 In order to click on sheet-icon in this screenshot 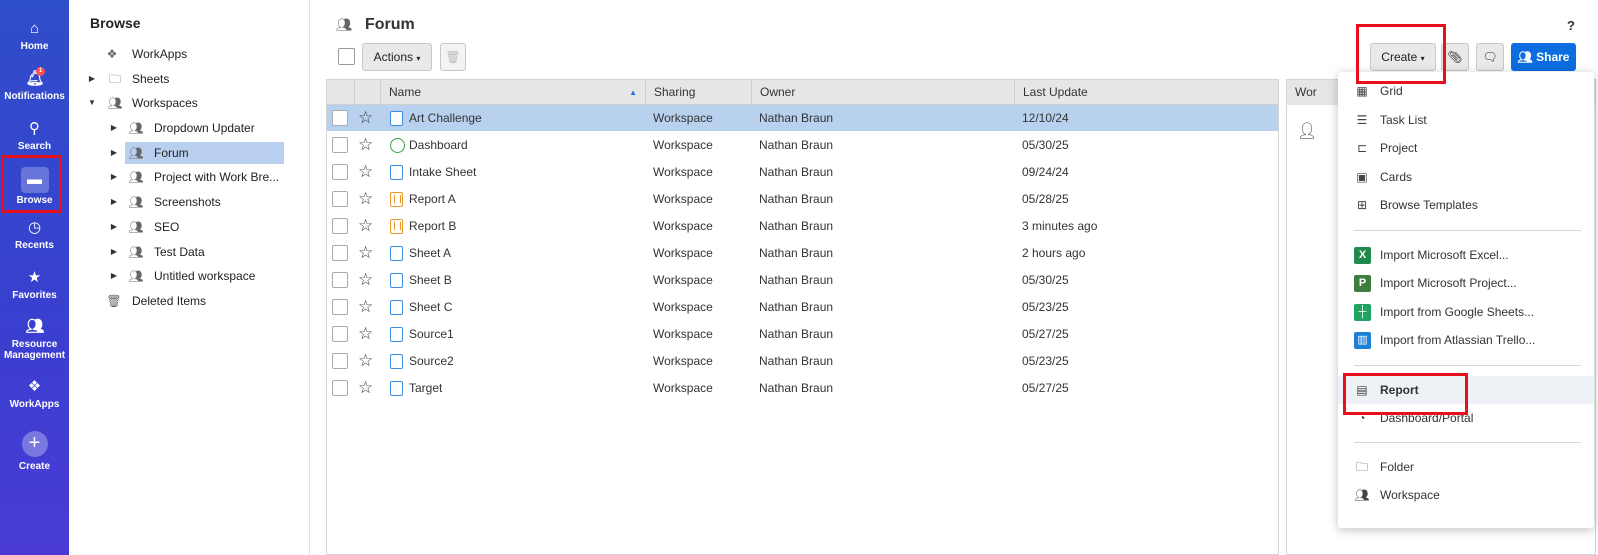, I will do `click(396, 388)`.